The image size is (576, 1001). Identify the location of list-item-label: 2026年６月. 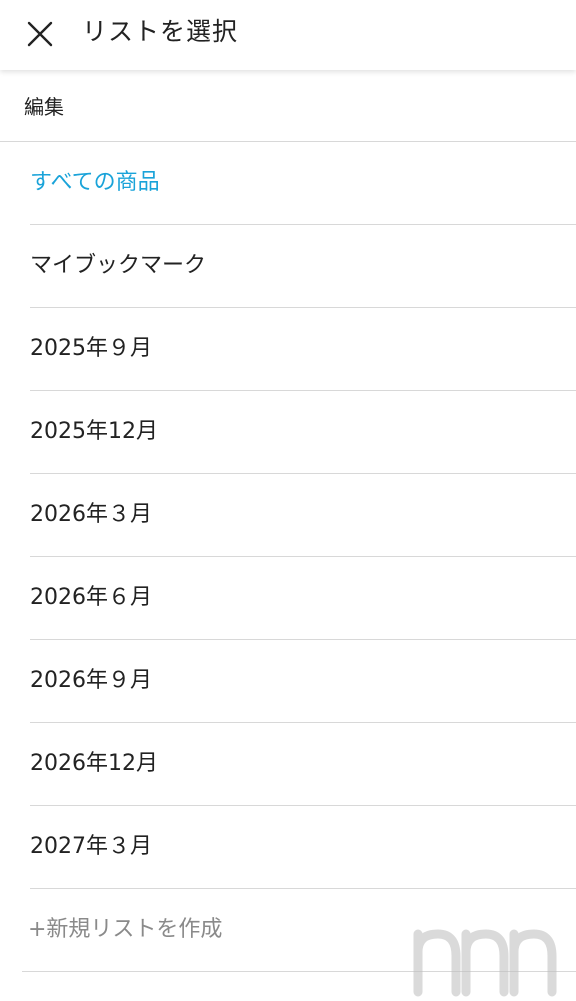
(91, 597).